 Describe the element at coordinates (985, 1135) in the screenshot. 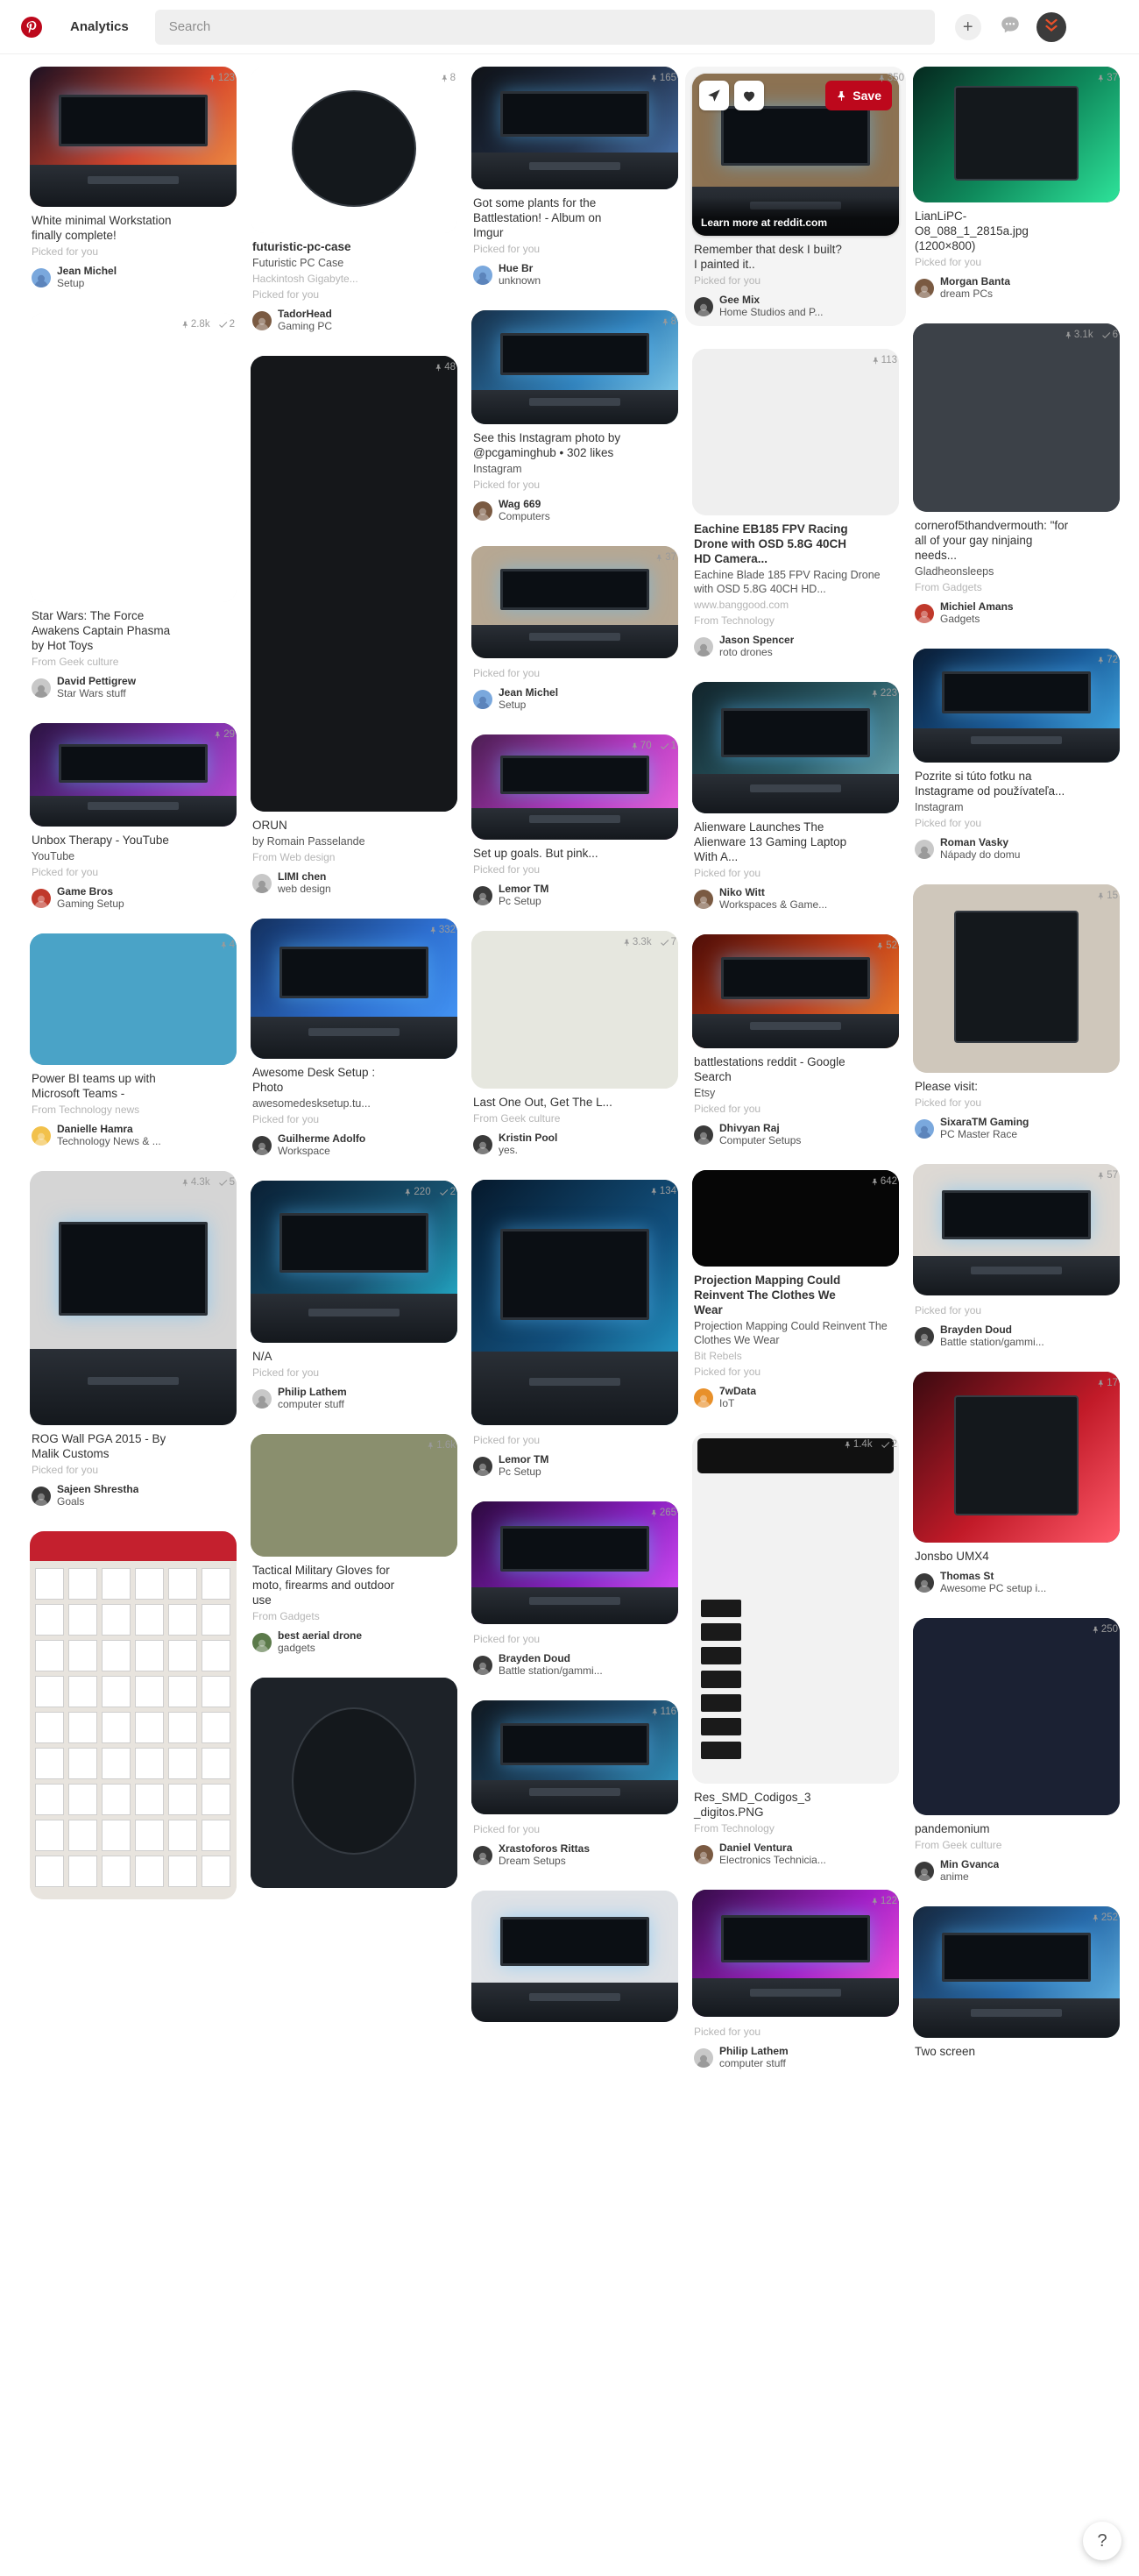

I see `board-name: PC Master Race` at that location.